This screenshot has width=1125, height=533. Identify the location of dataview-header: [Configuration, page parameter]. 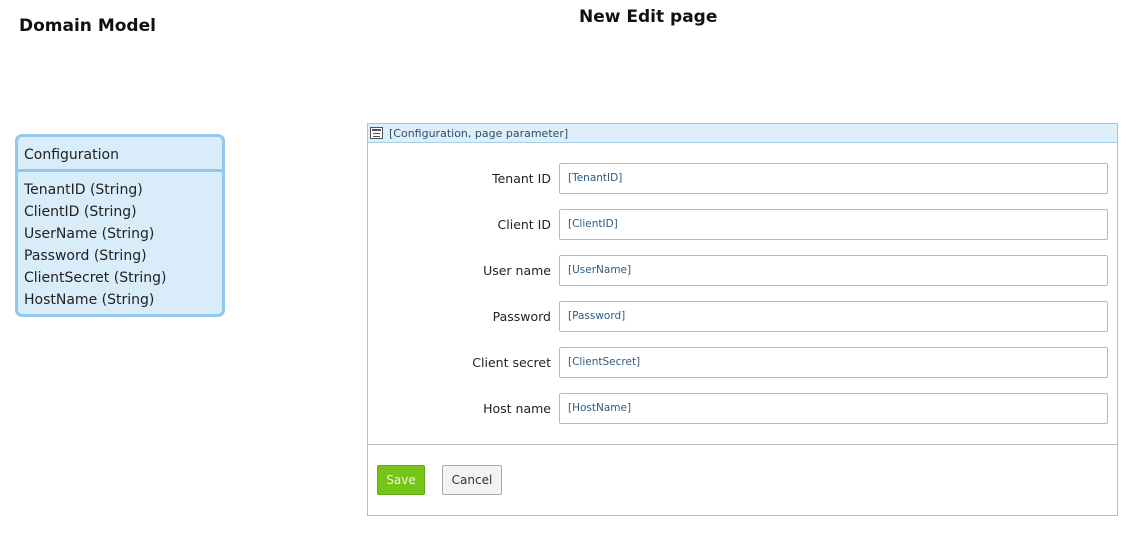
(742, 133).